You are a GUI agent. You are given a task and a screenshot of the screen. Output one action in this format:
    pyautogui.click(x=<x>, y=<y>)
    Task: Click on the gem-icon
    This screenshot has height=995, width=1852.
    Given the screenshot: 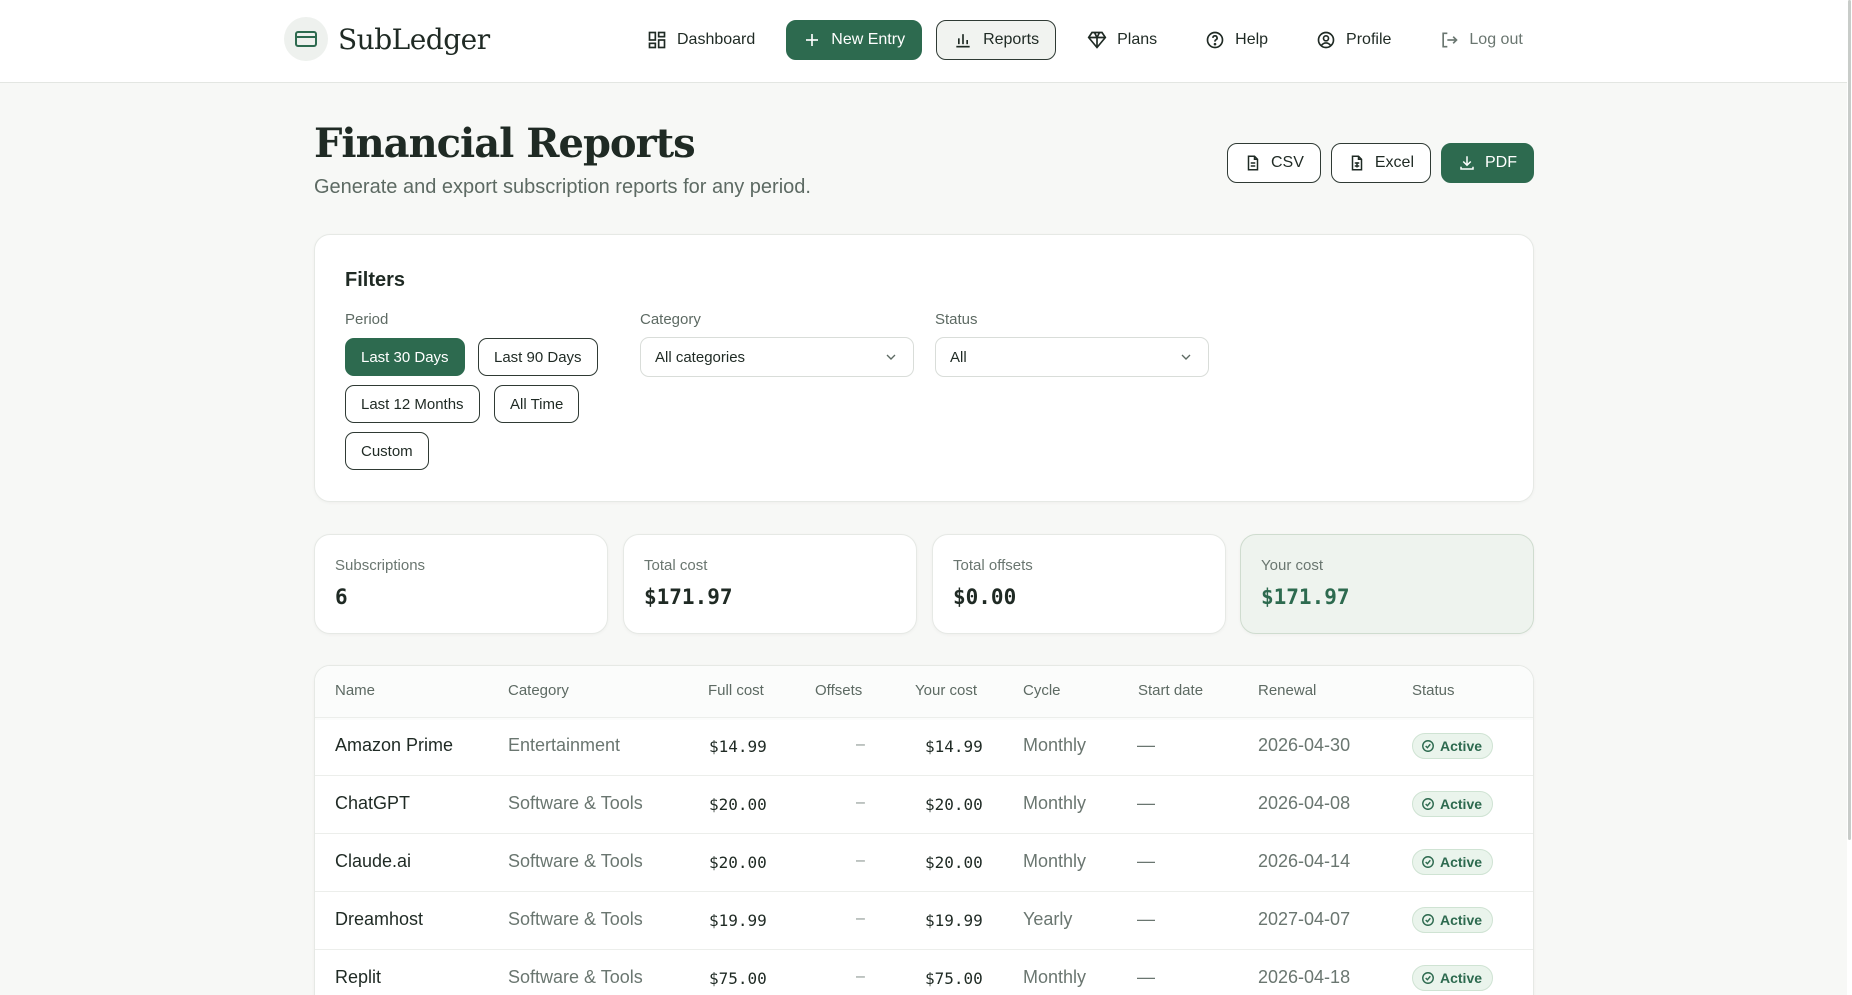 What is the action you would take?
    pyautogui.click(x=1097, y=40)
    